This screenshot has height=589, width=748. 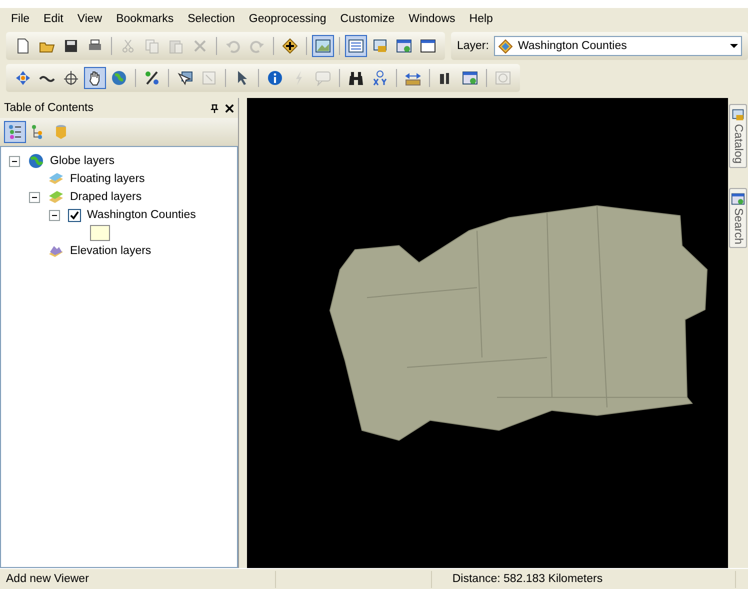 What do you see at coordinates (211, 19) in the screenshot?
I see `menu-item: Selection` at bounding box center [211, 19].